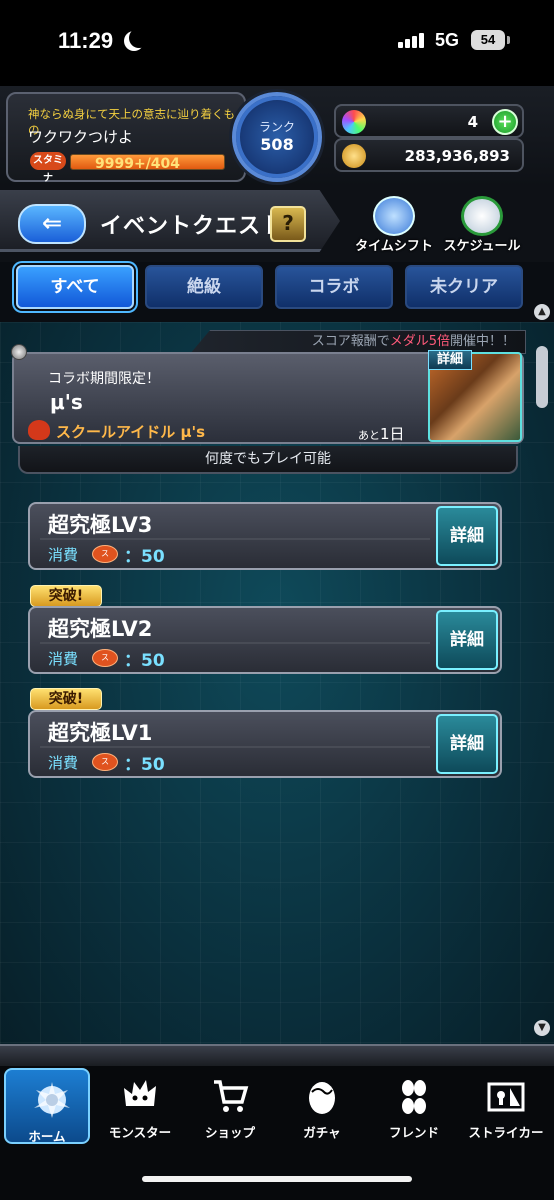 This screenshot has width=554, height=1200. I want to click on coin-count: 283,936,893, so click(457, 156).